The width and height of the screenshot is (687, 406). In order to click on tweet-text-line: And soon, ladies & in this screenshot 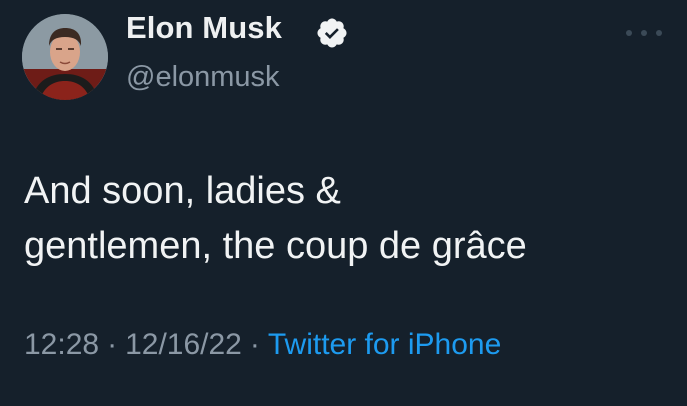, I will do `click(182, 191)`.